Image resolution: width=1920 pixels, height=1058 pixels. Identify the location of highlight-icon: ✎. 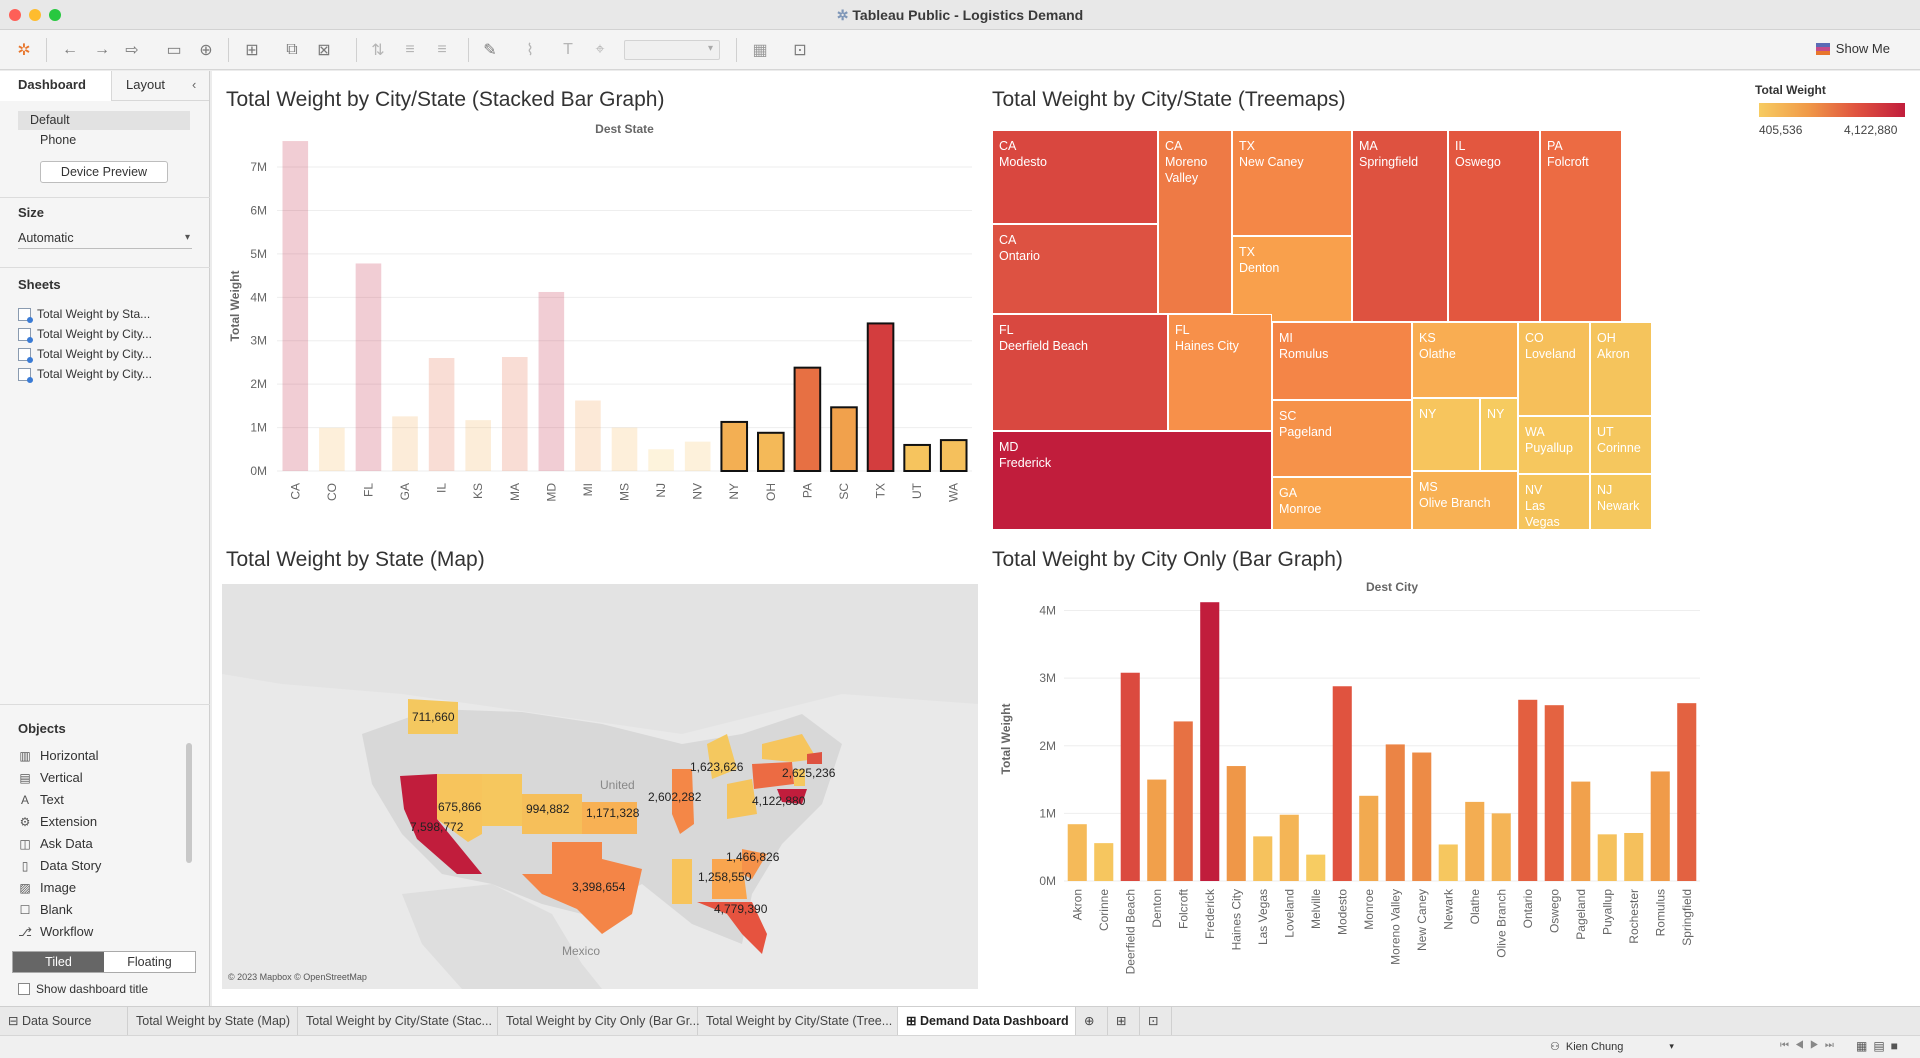
(490, 50).